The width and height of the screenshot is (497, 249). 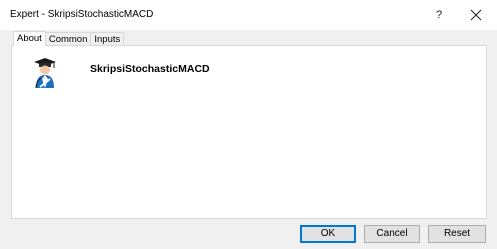 I want to click on close-icon, so click(x=476, y=15).